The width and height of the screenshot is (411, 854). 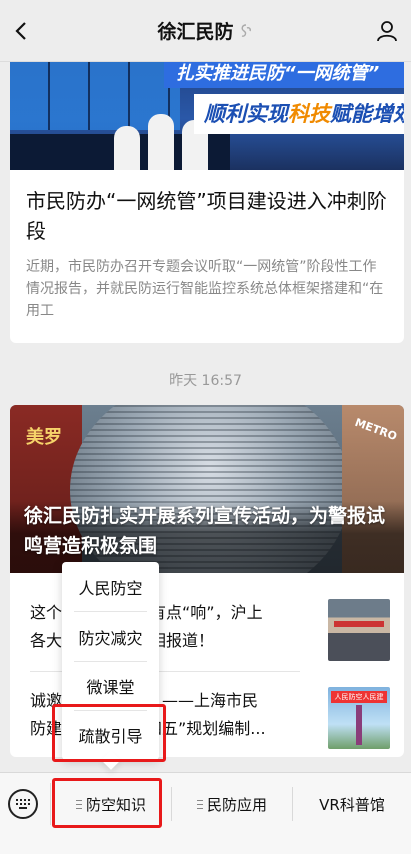 I want to click on submenu-item-fangzaijianzai: 防灾减灾, so click(x=110, y=636).